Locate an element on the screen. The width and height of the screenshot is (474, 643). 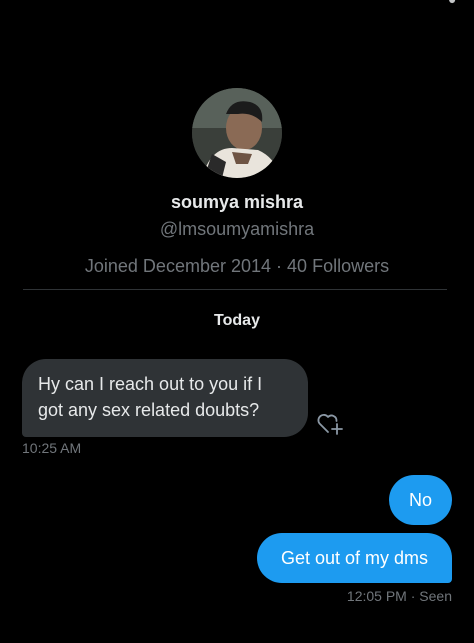
day-label: Today is located at coordinates (237, 320).